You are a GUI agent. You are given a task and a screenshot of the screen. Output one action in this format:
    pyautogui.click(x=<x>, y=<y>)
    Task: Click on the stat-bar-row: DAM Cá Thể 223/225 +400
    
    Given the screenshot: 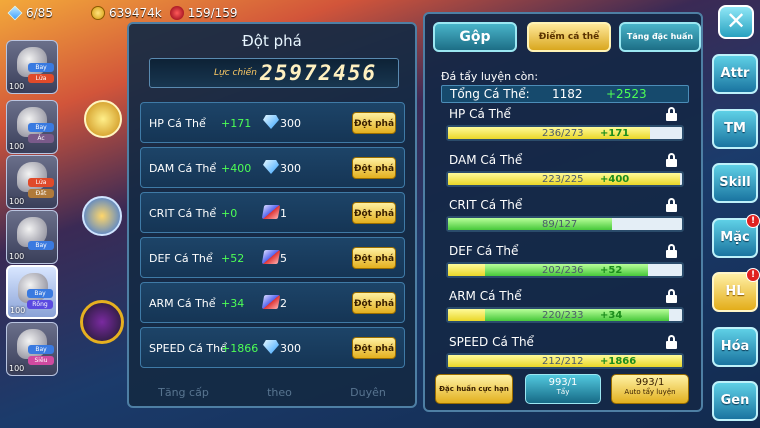 What is the action you would take?
    pyautogui.click(x=566, y=172)
    